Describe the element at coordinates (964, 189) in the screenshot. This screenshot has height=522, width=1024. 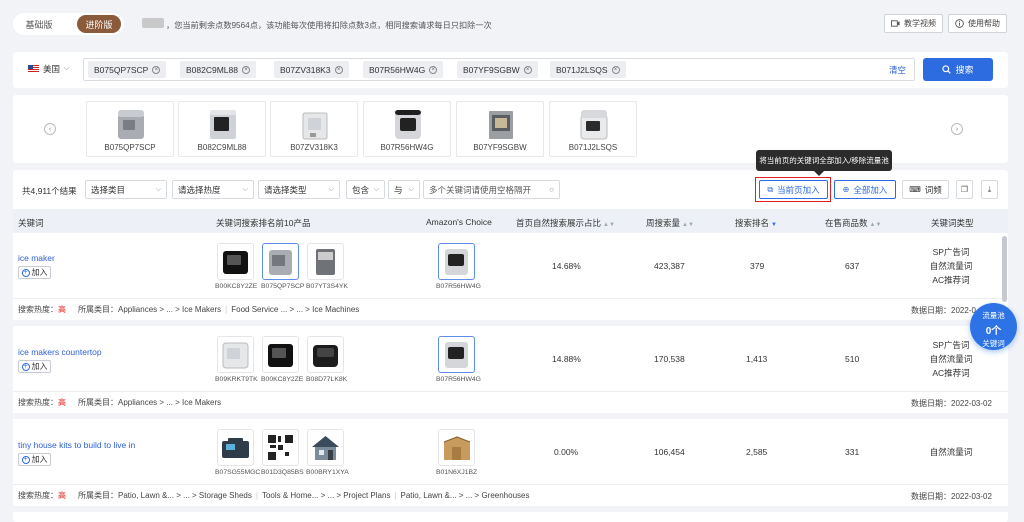
I see `copy-icon: ❐` at that location.